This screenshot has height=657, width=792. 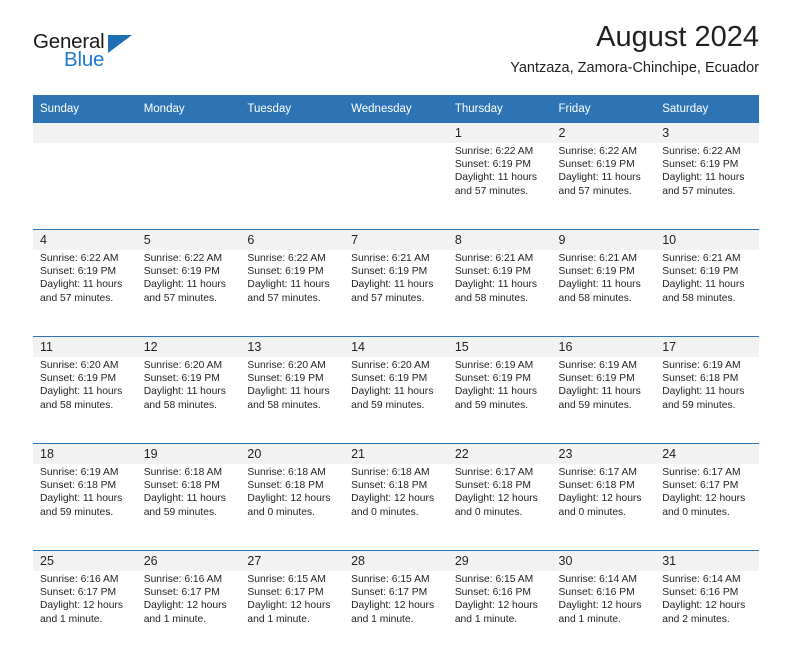 I want to click on general-blue-logo: General Blue, so click(x=93, y=53).